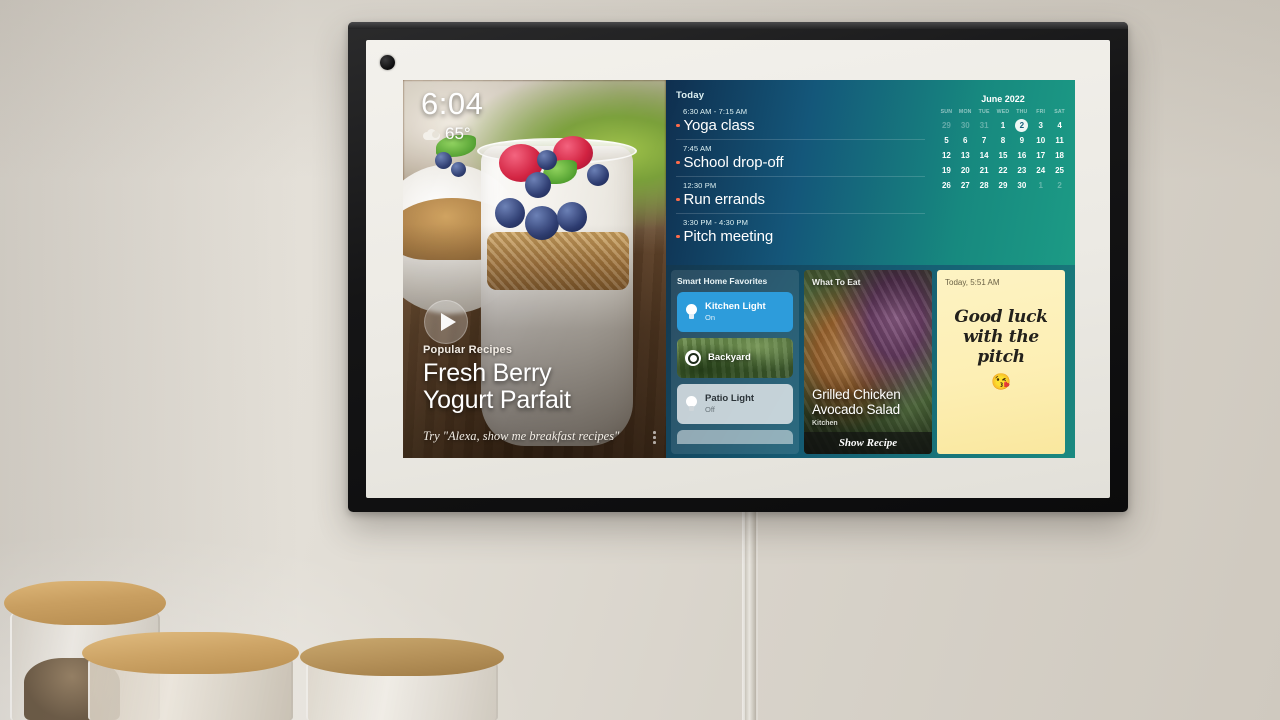  Describe the element at coordinates (1001, 337) in the screenshot. I see `note-line2: with the` at that location.